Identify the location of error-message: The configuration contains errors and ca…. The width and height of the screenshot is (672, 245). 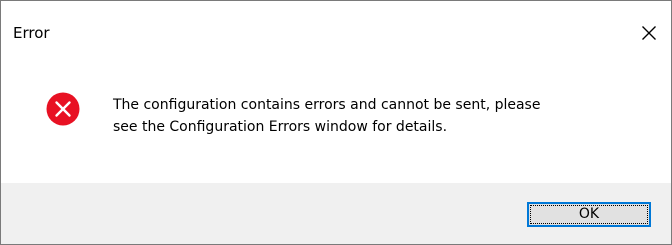
(327, 116).